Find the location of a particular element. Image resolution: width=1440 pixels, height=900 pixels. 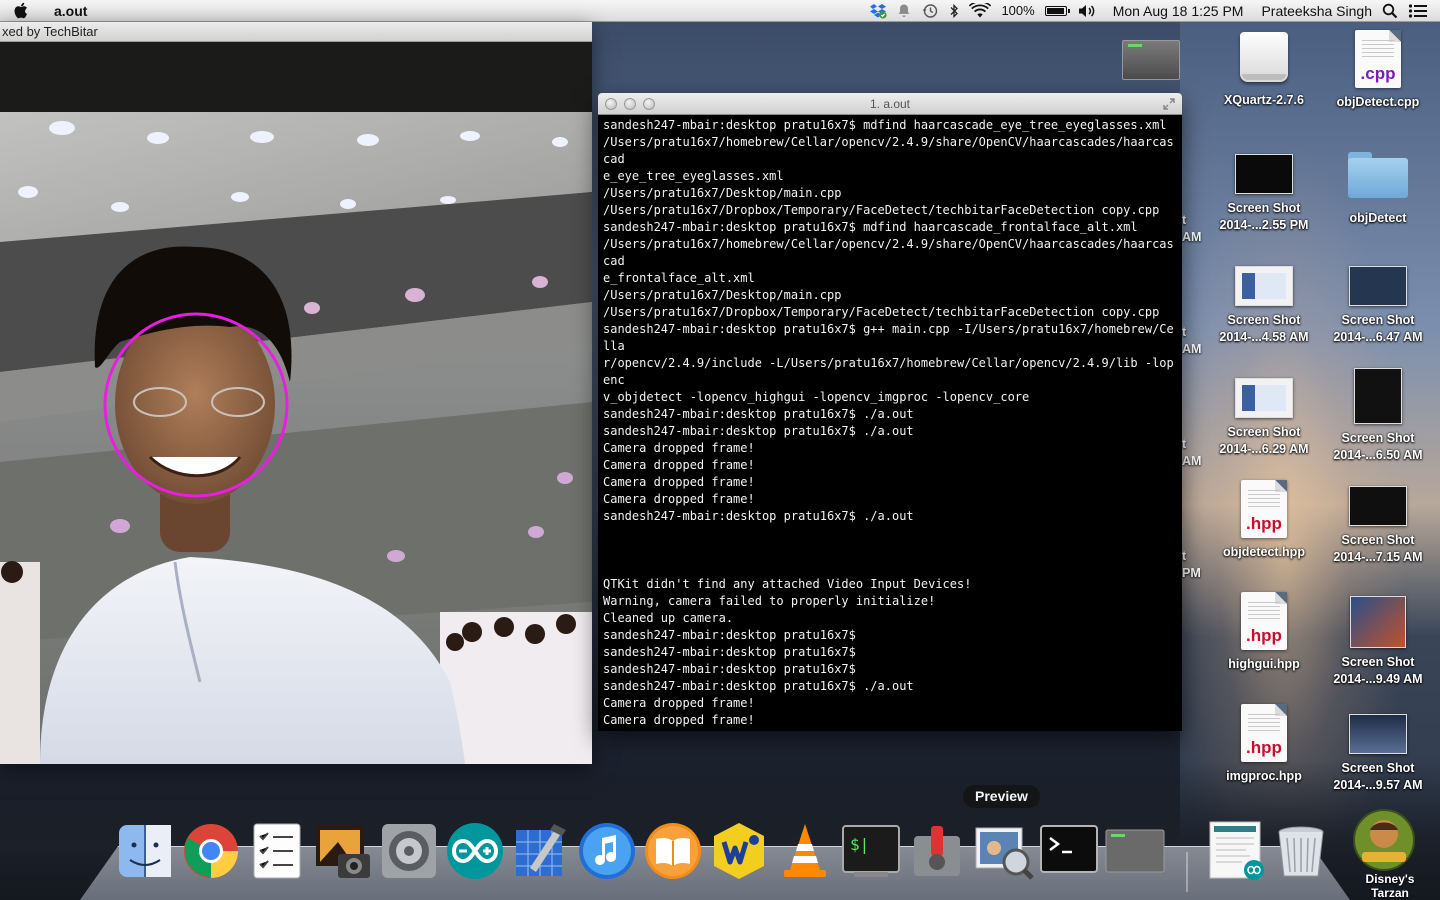

spotlight-search-icon is located at coordinates (1390, 11).